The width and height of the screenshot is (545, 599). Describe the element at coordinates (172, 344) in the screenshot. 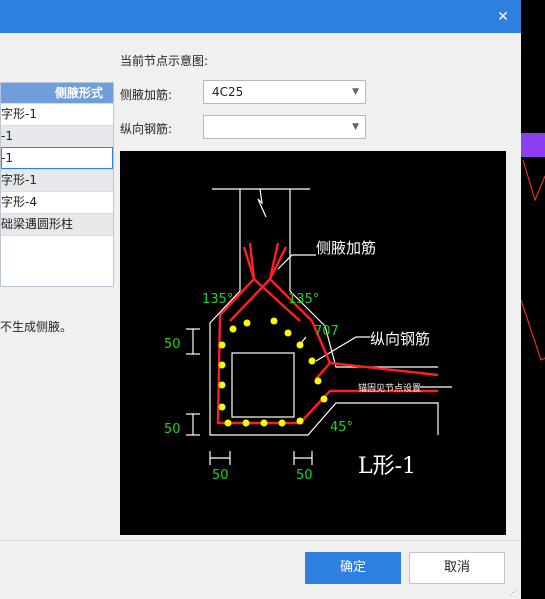

I see `dimension-50-top: 50` at that location.